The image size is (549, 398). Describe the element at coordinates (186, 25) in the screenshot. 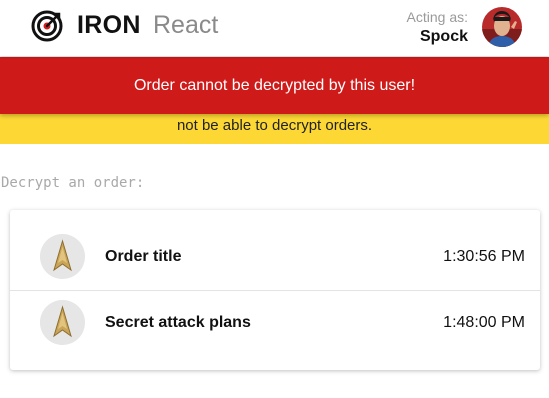

I see `brand-suffix: React` at that location.